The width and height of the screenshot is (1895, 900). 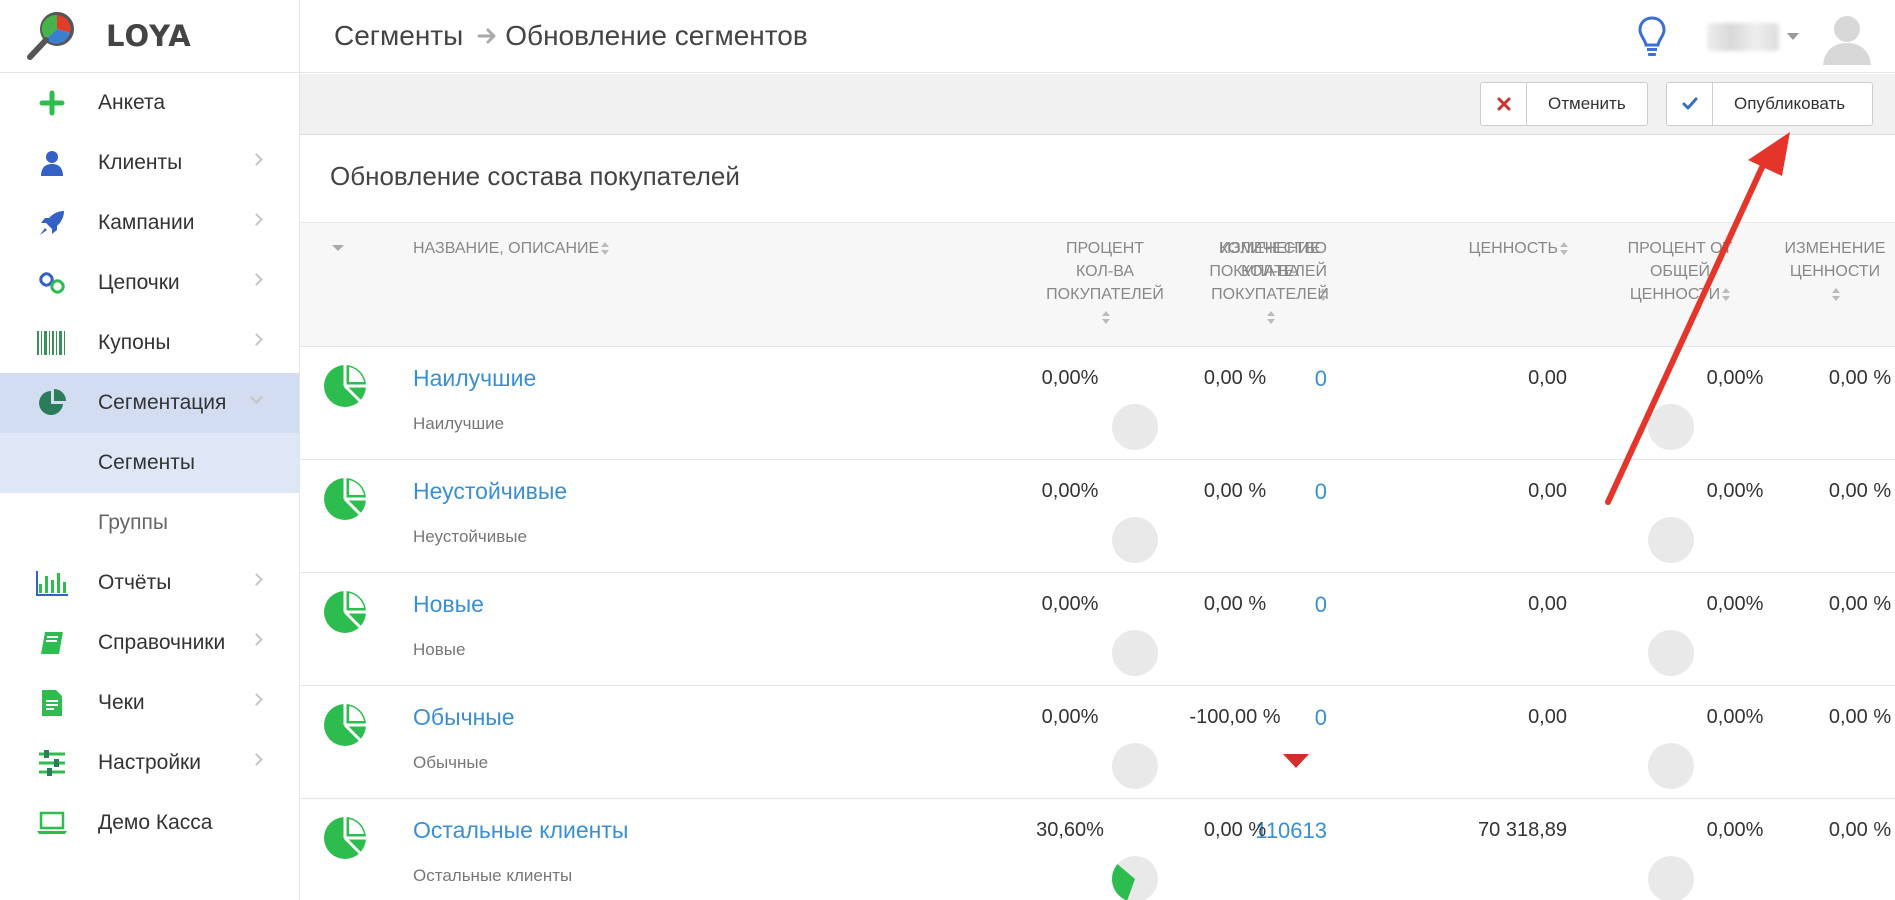 I want to click on sidebar-item-label: Клиенты, so click(x=140, y=162).